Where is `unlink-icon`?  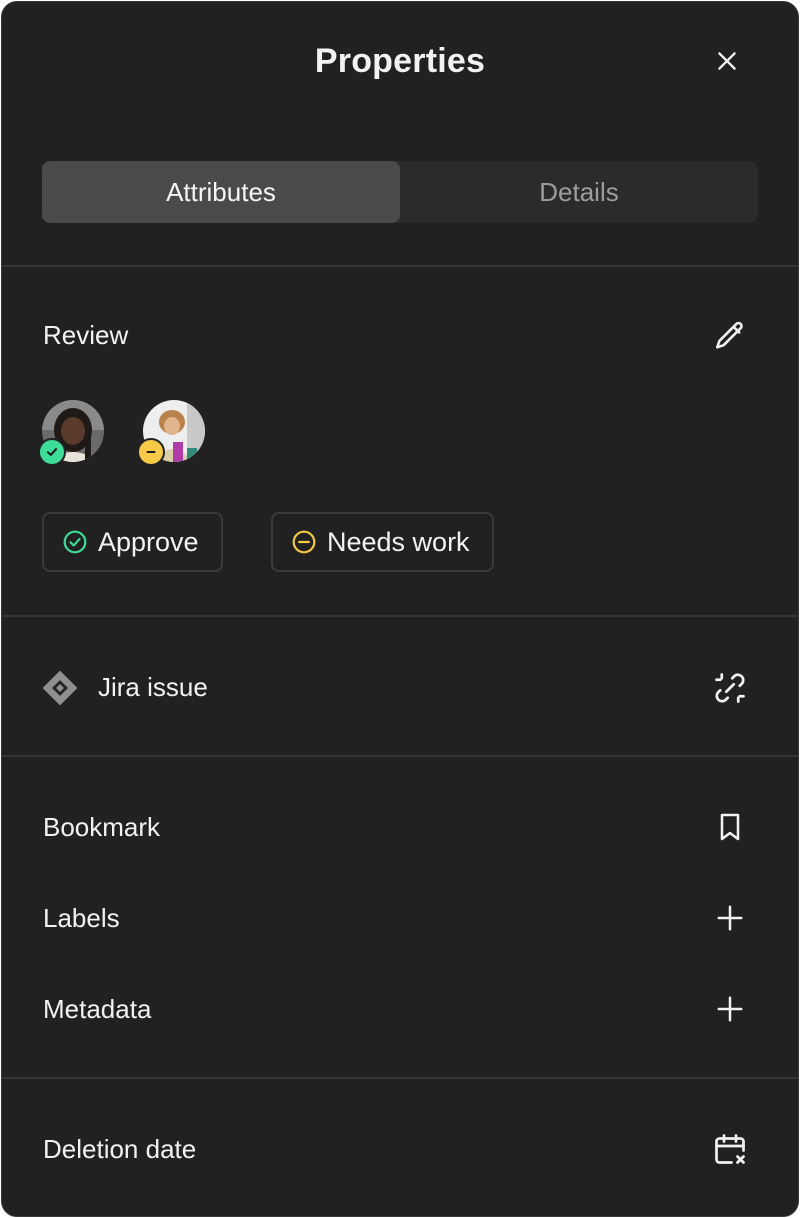 unlink-icon is located at coordinates (730, 688).